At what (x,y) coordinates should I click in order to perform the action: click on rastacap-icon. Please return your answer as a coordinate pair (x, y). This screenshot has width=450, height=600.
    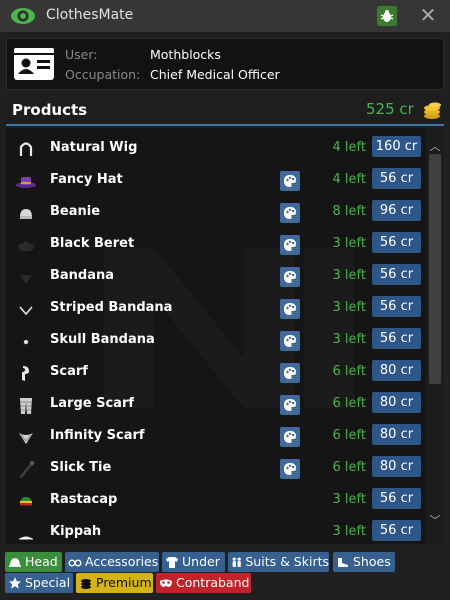
    Looking at the image, I should click on (26, 501).